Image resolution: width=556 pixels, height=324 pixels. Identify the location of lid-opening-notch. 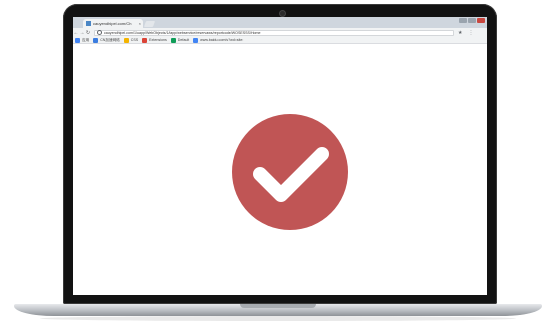
(278, 306).